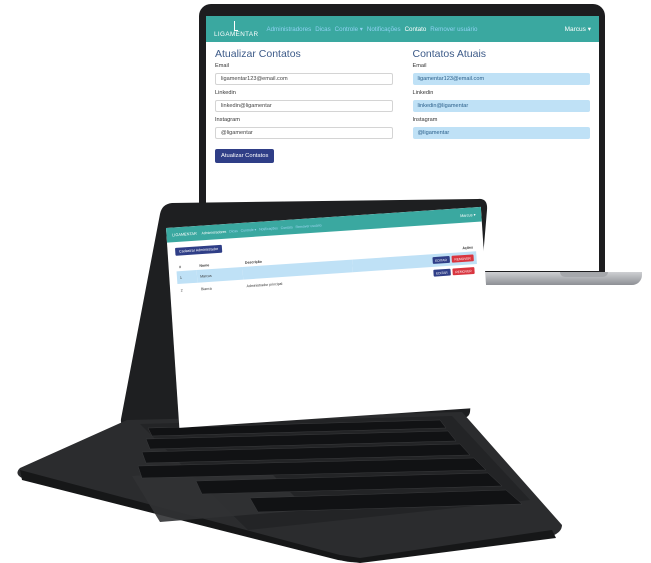 This screenshot has height=563, width=651. Describe the element at coordinates (468, 215) in the screenshot. I see `cb-user-menu: Marcus ▾` at that location.